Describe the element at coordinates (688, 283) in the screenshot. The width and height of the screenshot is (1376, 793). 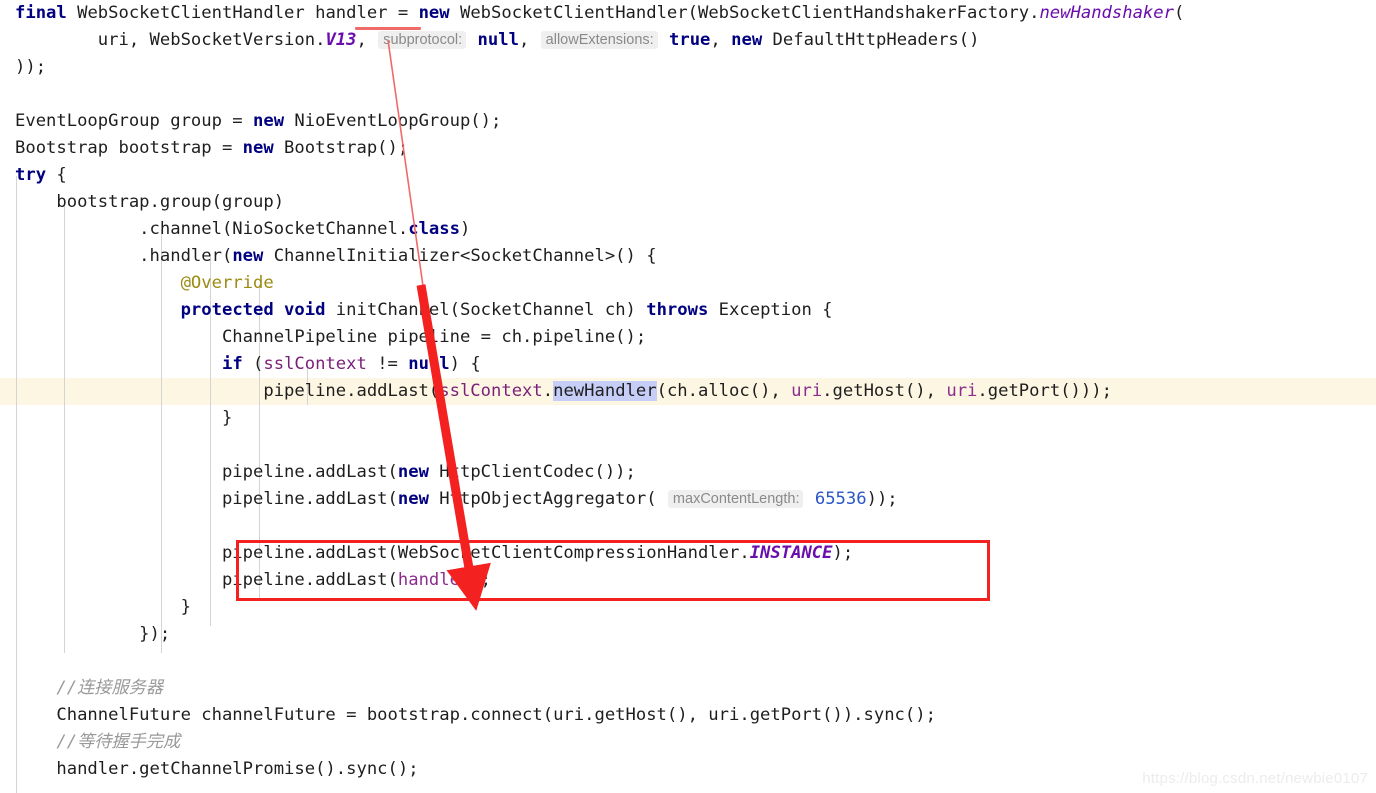
I see `code-line: @Override` at that location.